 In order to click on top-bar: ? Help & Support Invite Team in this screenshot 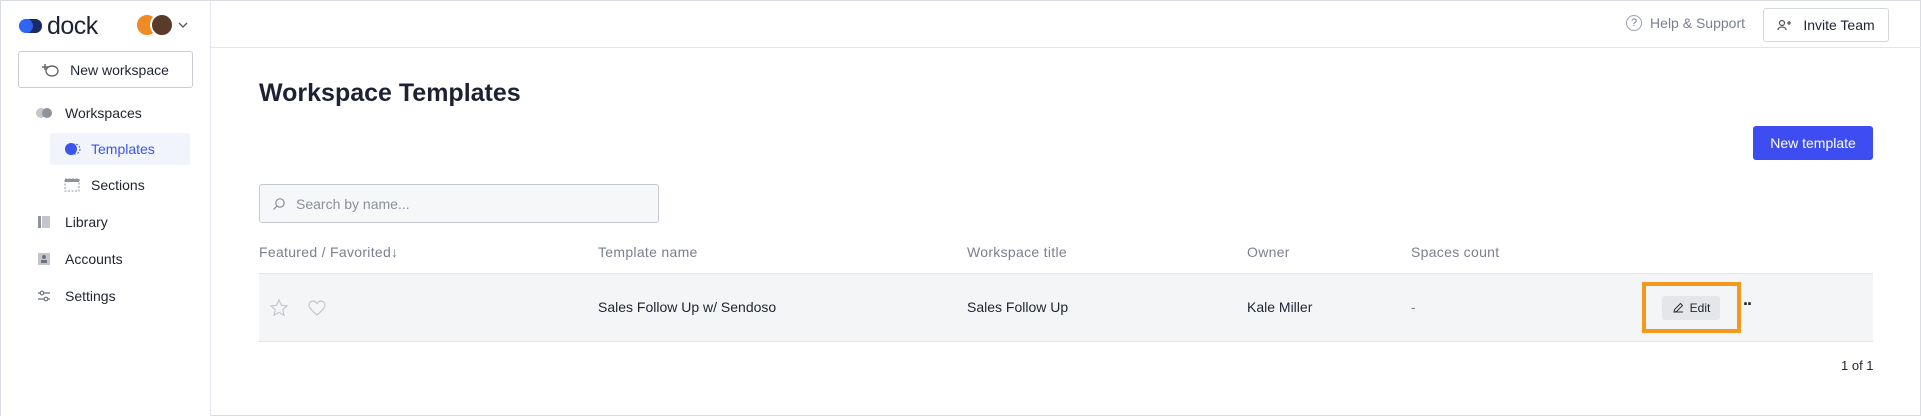, I will do `click(1066, 24)`.